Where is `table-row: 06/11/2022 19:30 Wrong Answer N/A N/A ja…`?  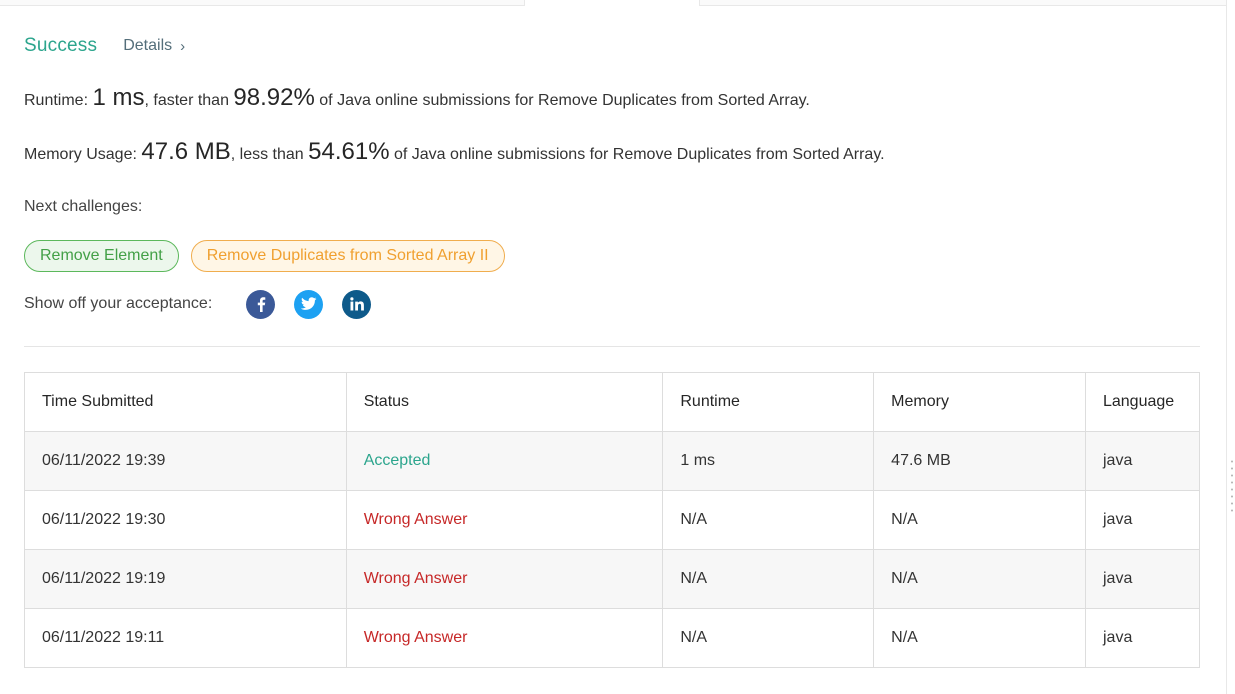 table-row: 06/11/2022 19:30 Wrong Answer N/A N/A ja… is located at coordinates (612, 520).